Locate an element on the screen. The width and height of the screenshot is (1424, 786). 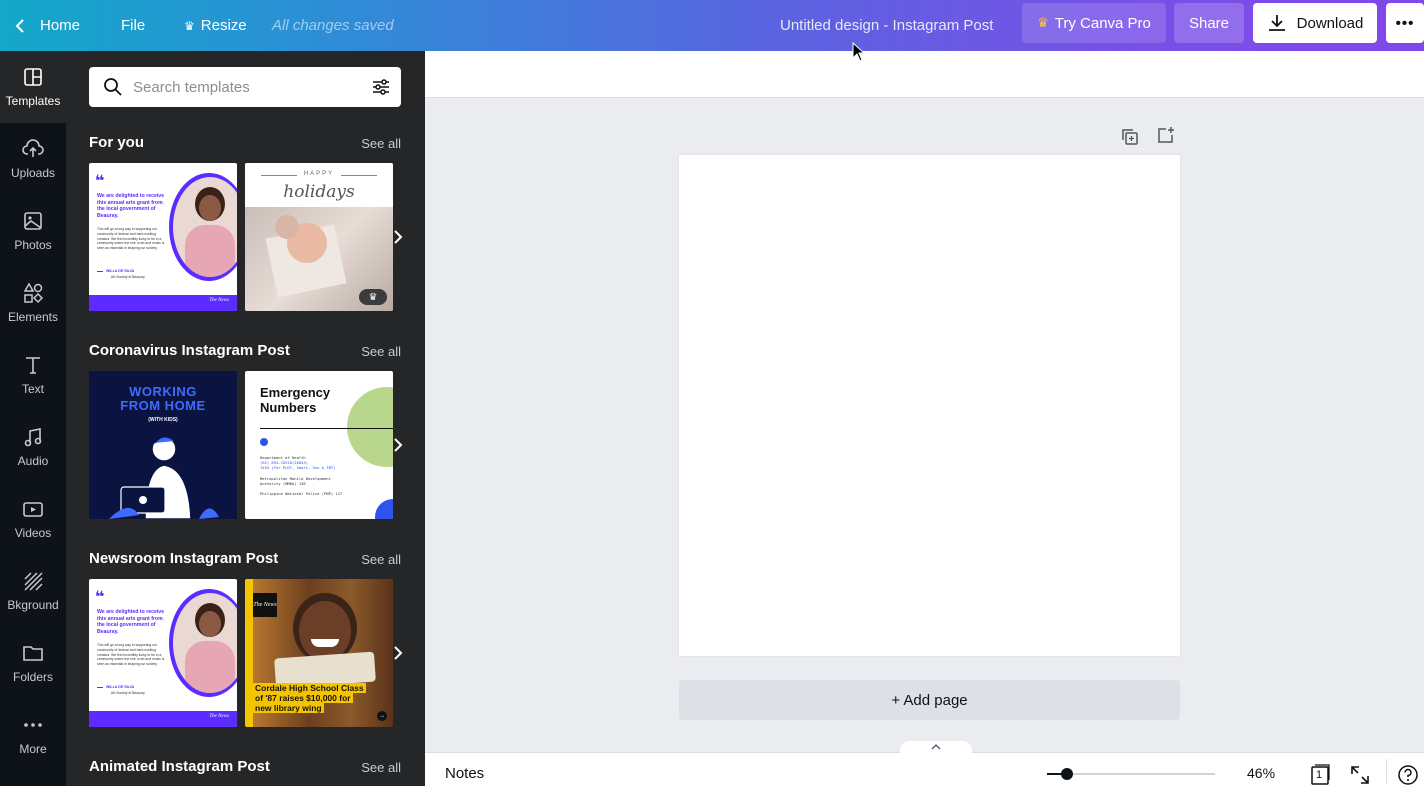
rail-label: Uploads is located at coordinates (33, 173).